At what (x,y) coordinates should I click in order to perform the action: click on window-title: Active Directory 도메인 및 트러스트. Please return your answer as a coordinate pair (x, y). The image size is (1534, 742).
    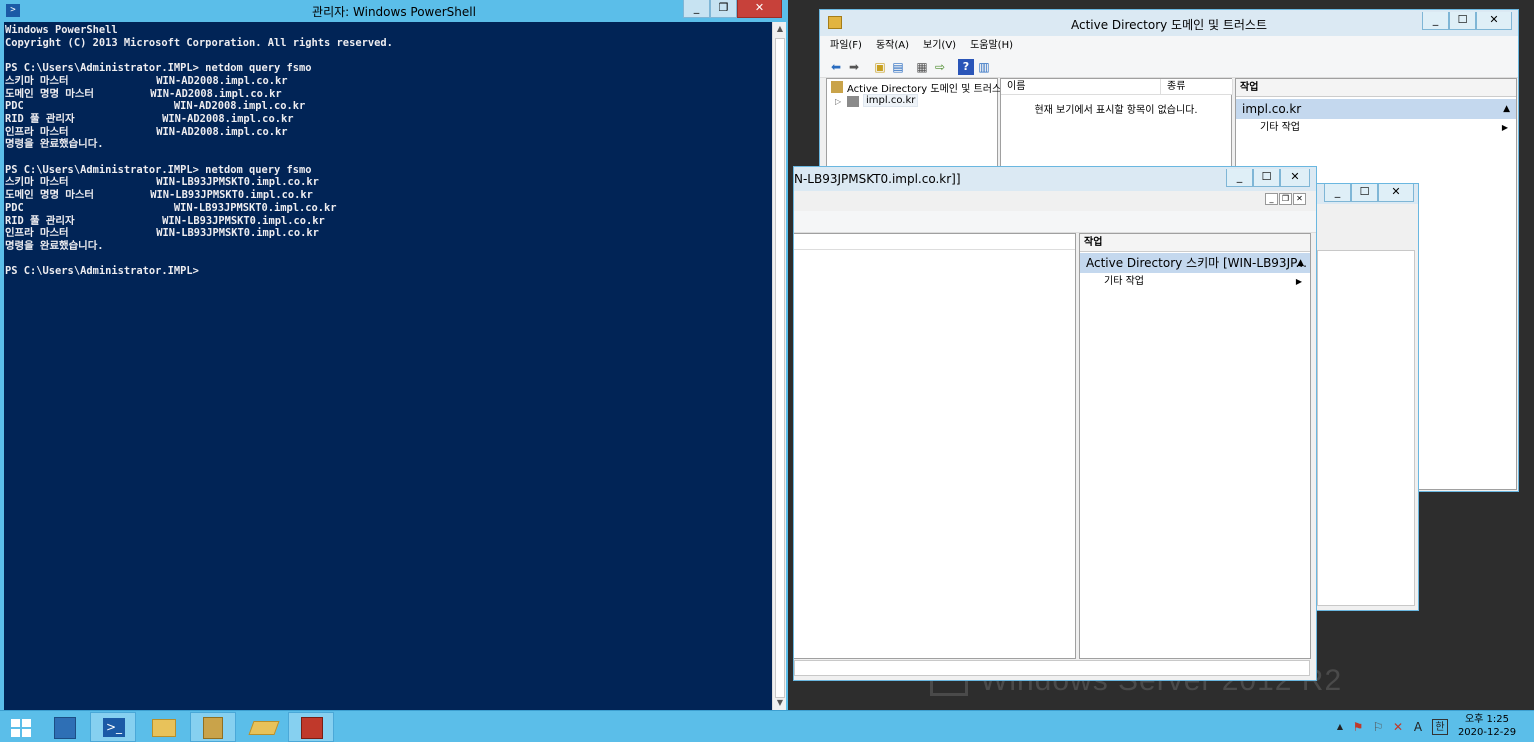
    Looking at the image, I should click on (1168, 25).